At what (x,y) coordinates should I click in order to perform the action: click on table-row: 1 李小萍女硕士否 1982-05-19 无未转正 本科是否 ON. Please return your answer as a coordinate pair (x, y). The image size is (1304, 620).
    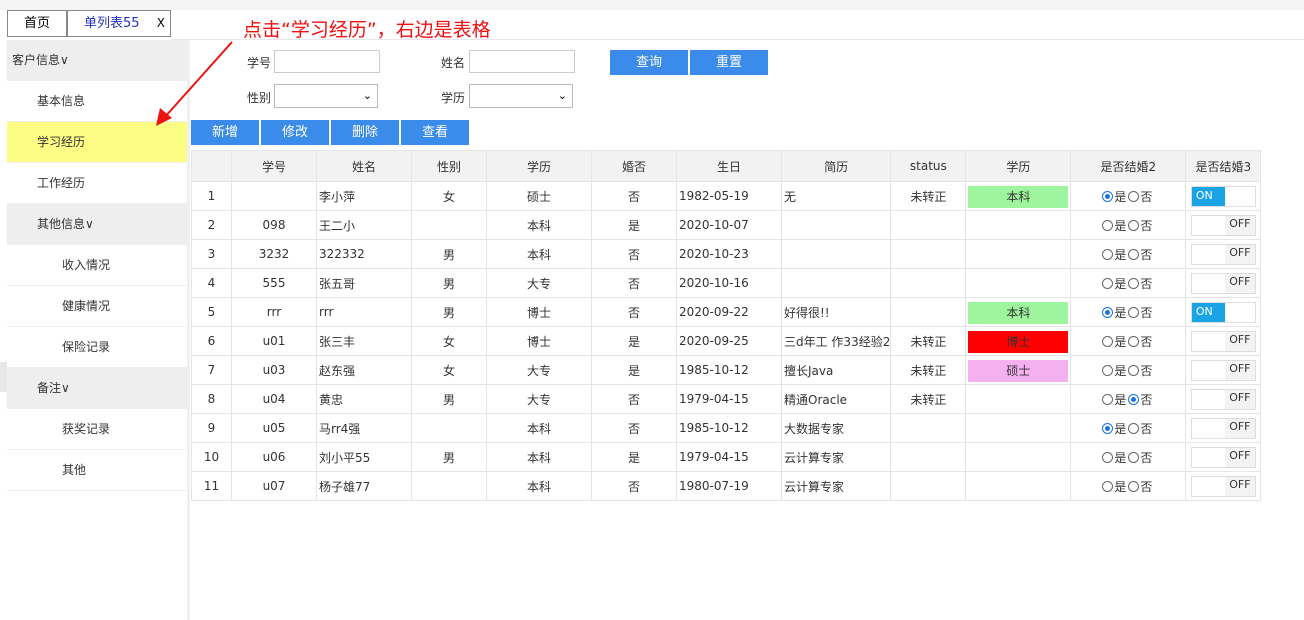
    Looking at the image, I should click on (726, 196).